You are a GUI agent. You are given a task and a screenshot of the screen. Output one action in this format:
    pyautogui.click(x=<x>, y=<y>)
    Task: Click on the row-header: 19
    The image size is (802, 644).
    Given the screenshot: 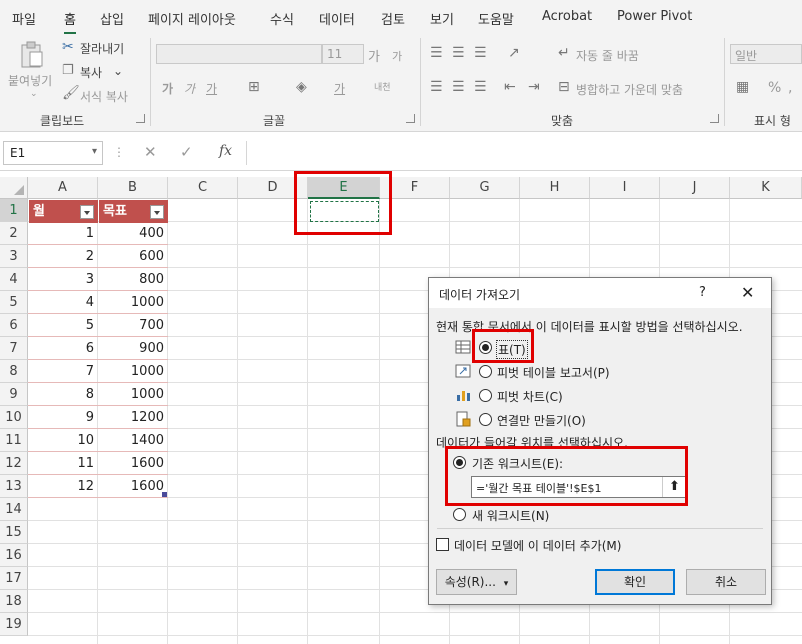 What is the action you would take?
    pyautogui.click(x=14, y=624)
    